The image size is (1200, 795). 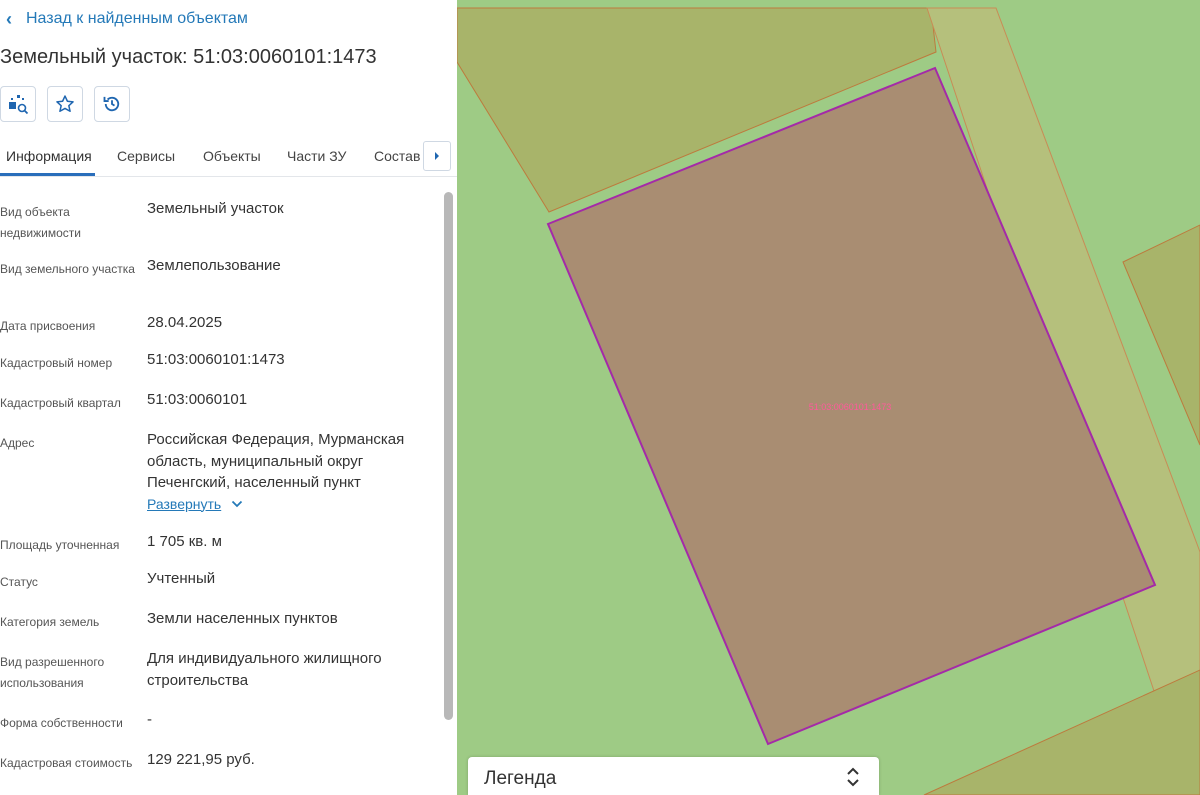 I want to click on attribute-value: Учтенный, so click(x=181, y=578).